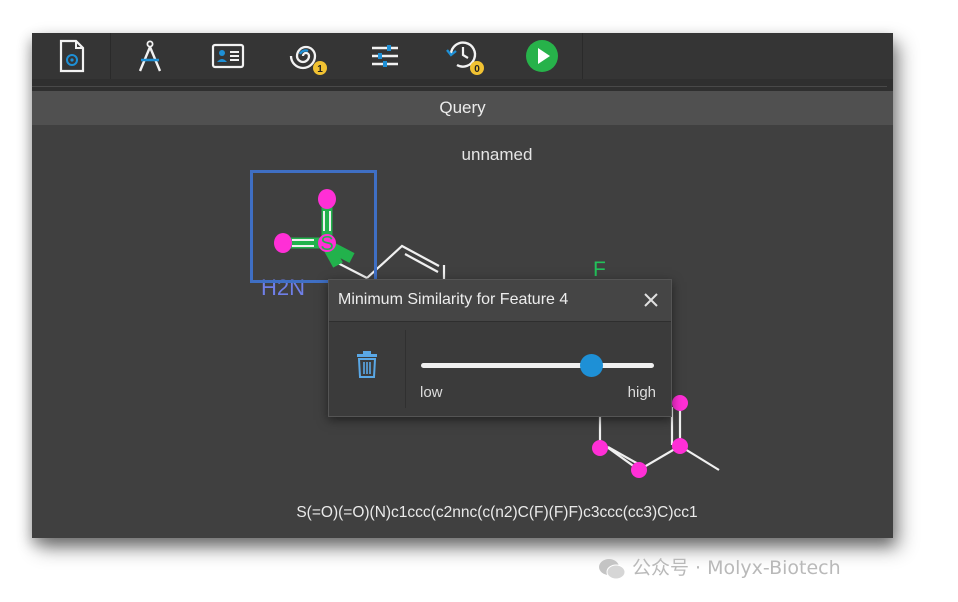  I want to click on close-icon, so click(651, 300).